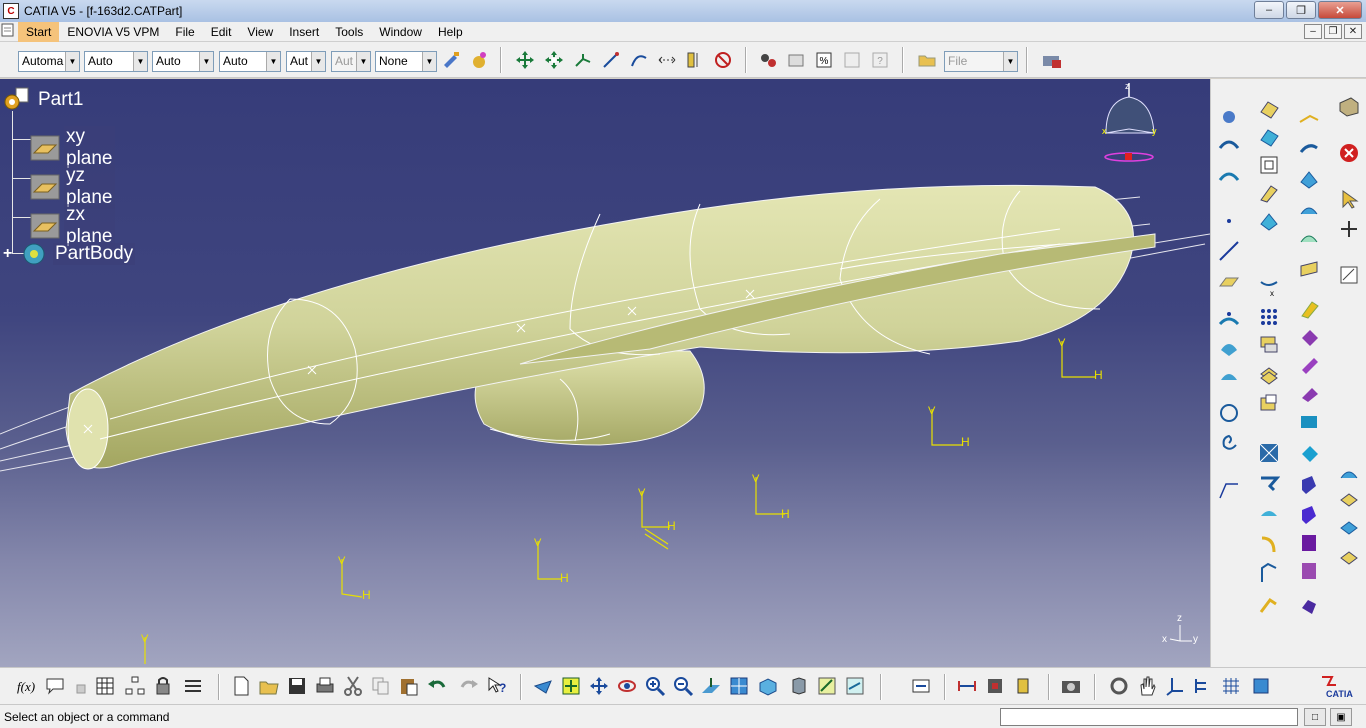 This screenshot has height=728, width=1366. What do you see at coordinates (27, 686) in the screenshot?
I see `formula-fx-icon: f(x)` at bounding box center [27, 686].